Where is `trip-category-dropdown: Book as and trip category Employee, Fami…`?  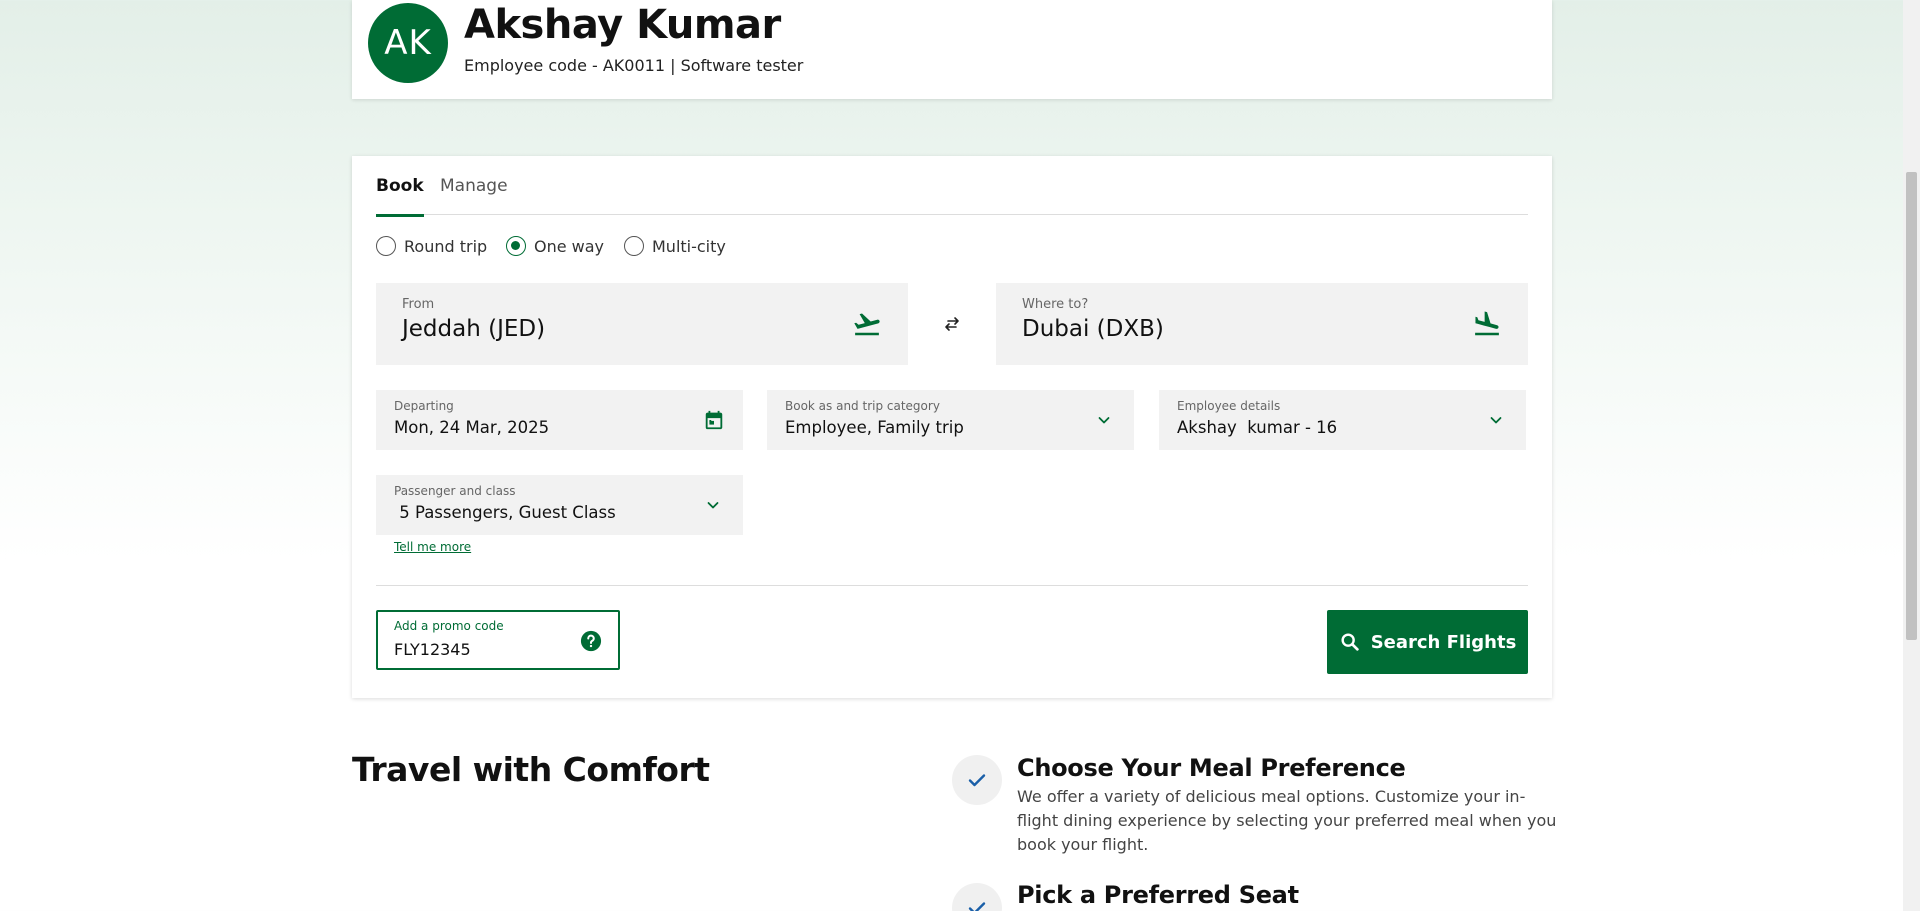
trip-category-dropdown: Book as and trip category Employee, Fami… is located at coordinates (950, 420).